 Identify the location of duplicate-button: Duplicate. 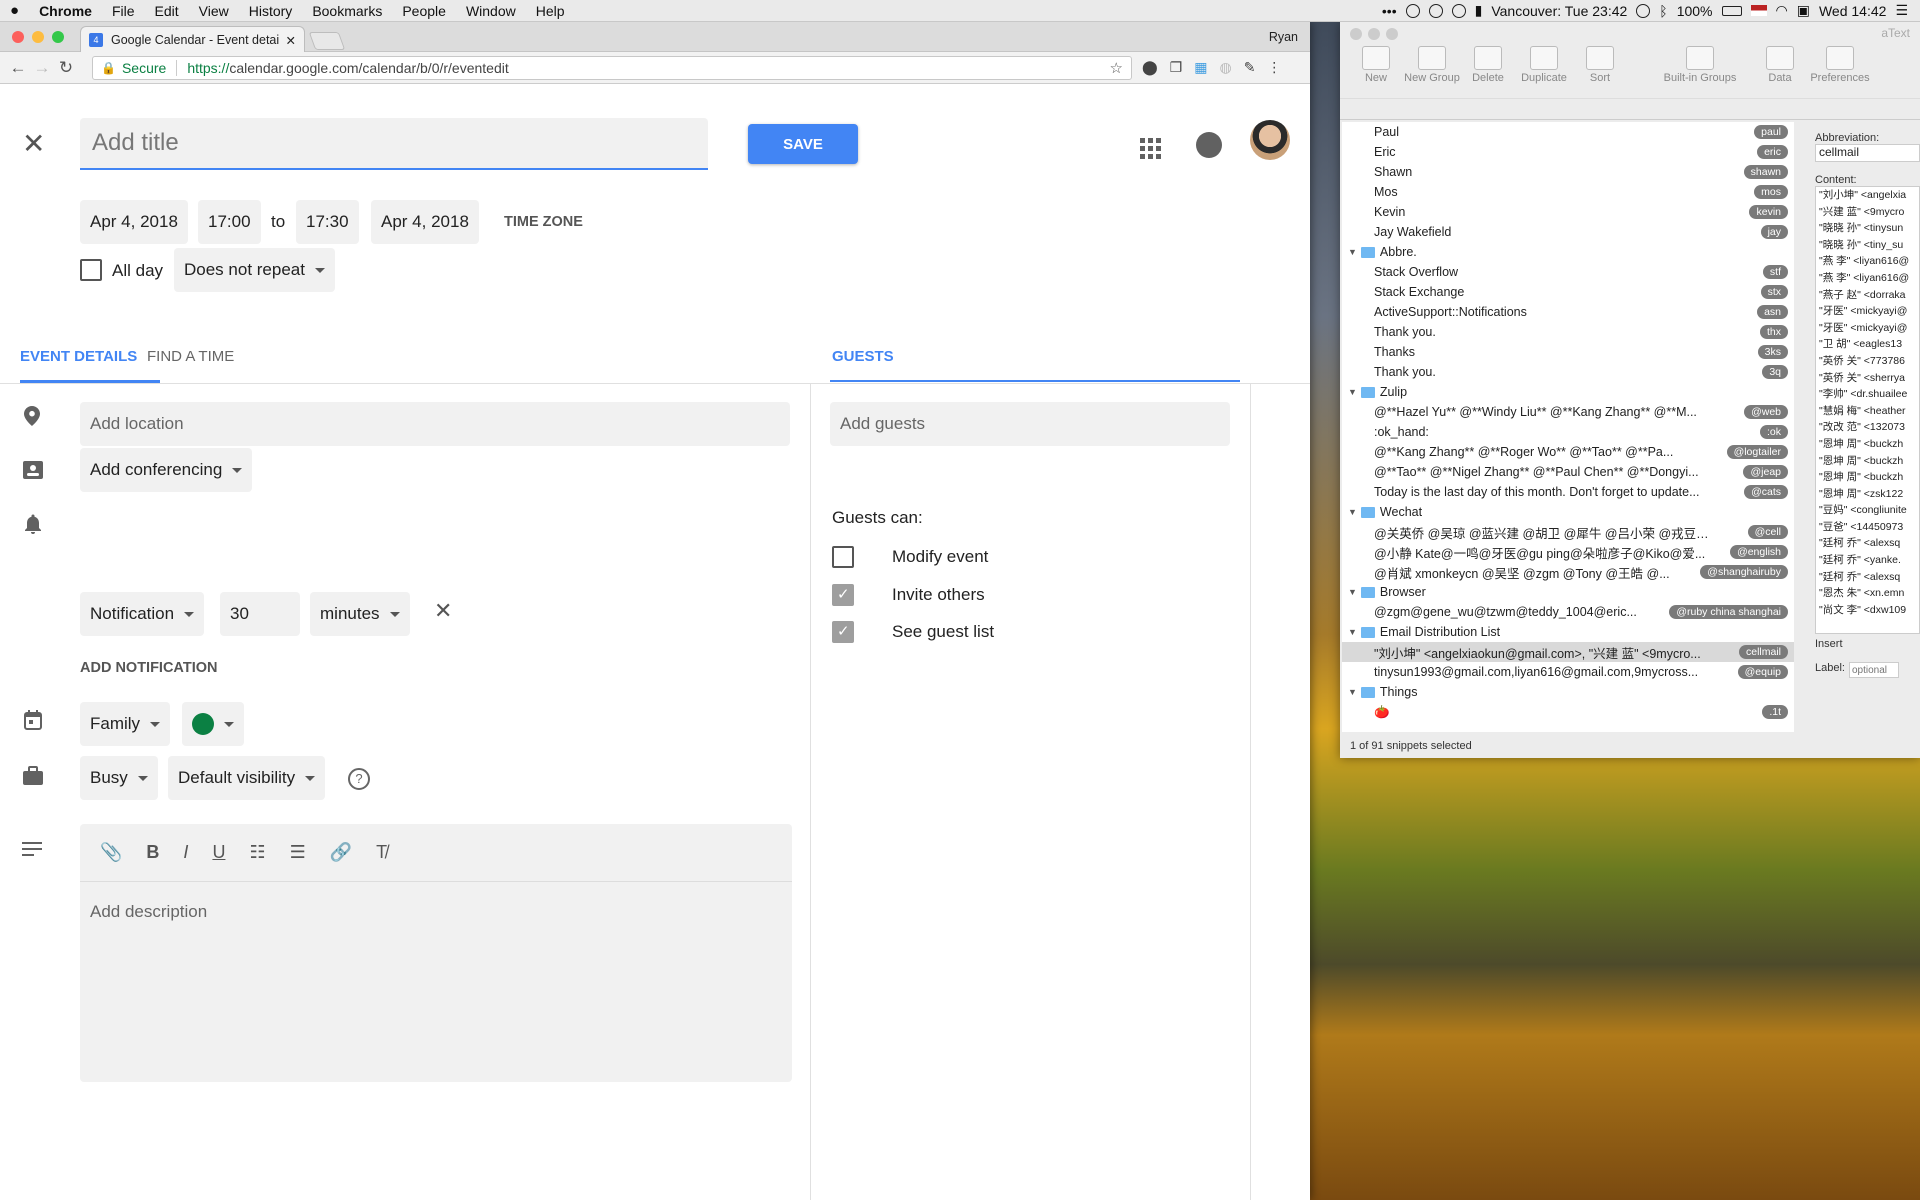
(1544, 65).